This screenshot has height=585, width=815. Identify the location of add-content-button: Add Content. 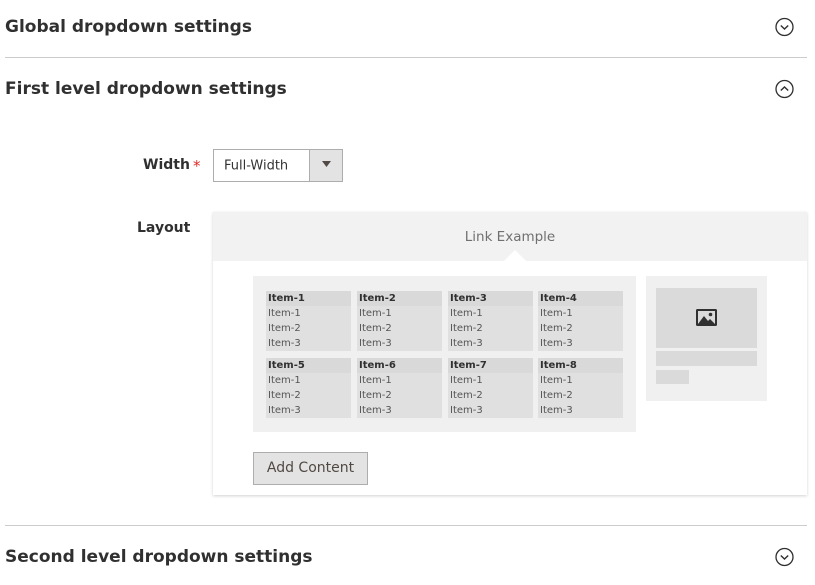
(310, 468).